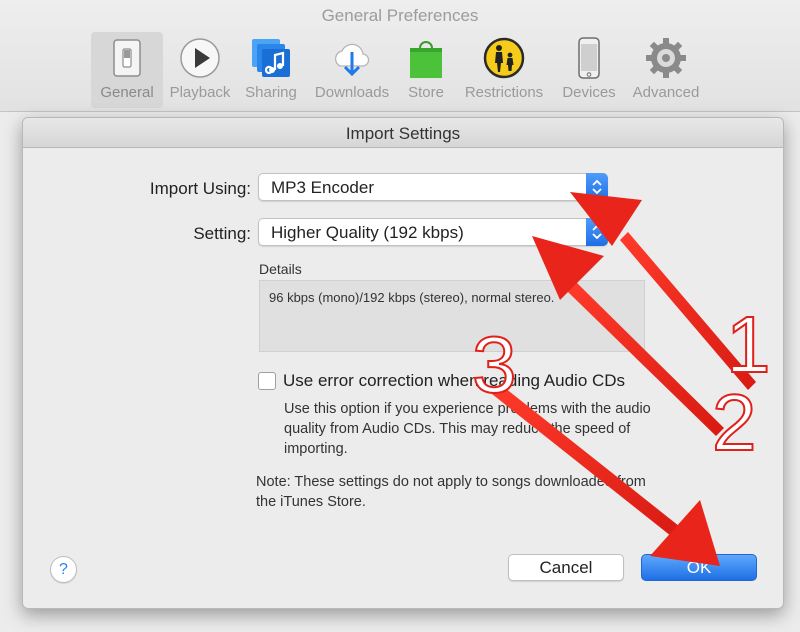 The width and height of the screenshot is (800, 632). Describe the element at coordinates (589, 92) in the screenshot. I see `toolbar-label: Devices` at that location.